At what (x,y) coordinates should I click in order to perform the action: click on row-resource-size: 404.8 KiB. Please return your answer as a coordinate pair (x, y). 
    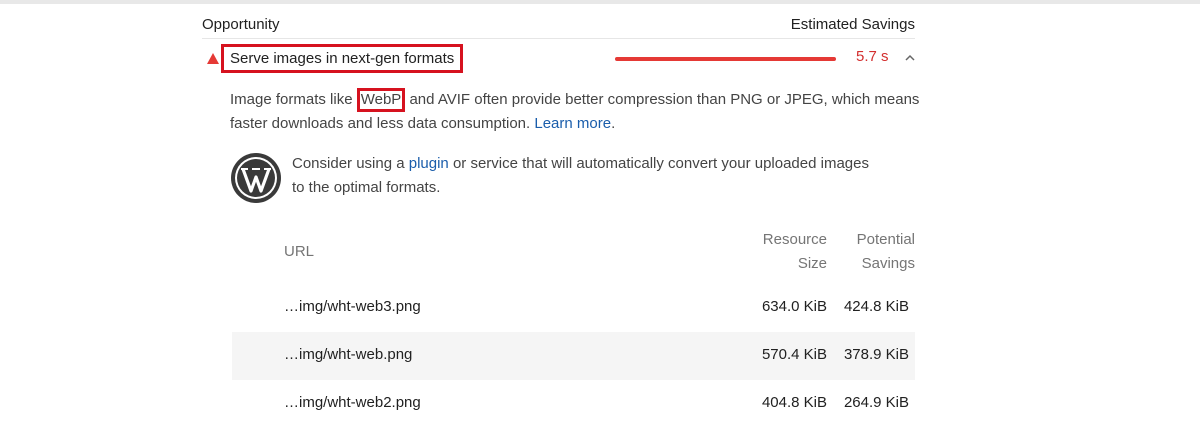
    Looking at the image, I should click on (794, 402).